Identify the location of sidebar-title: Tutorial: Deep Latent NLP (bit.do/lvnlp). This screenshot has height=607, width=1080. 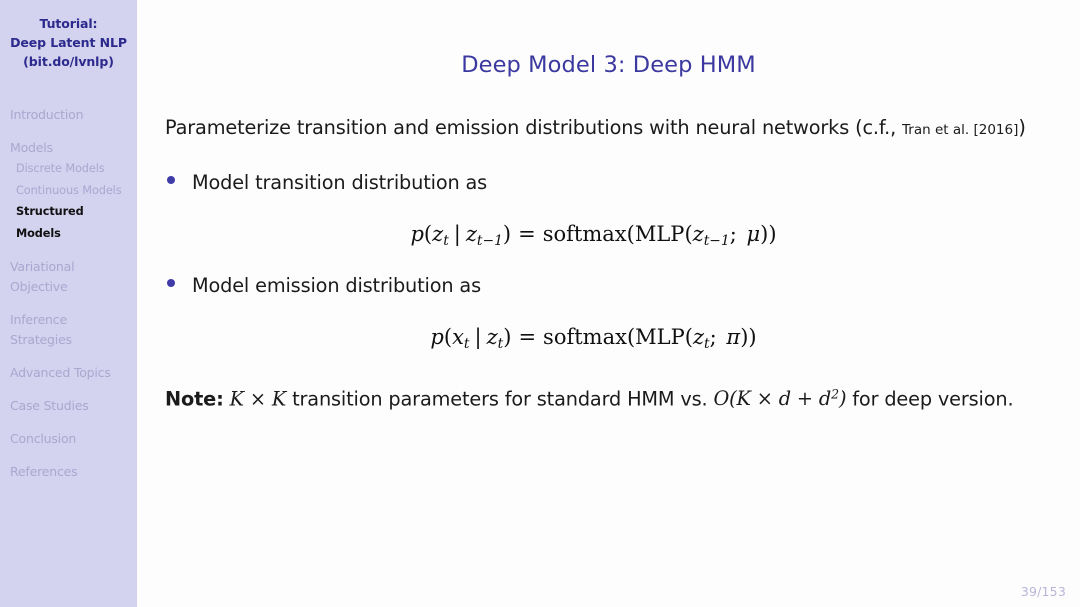
(68, 42).